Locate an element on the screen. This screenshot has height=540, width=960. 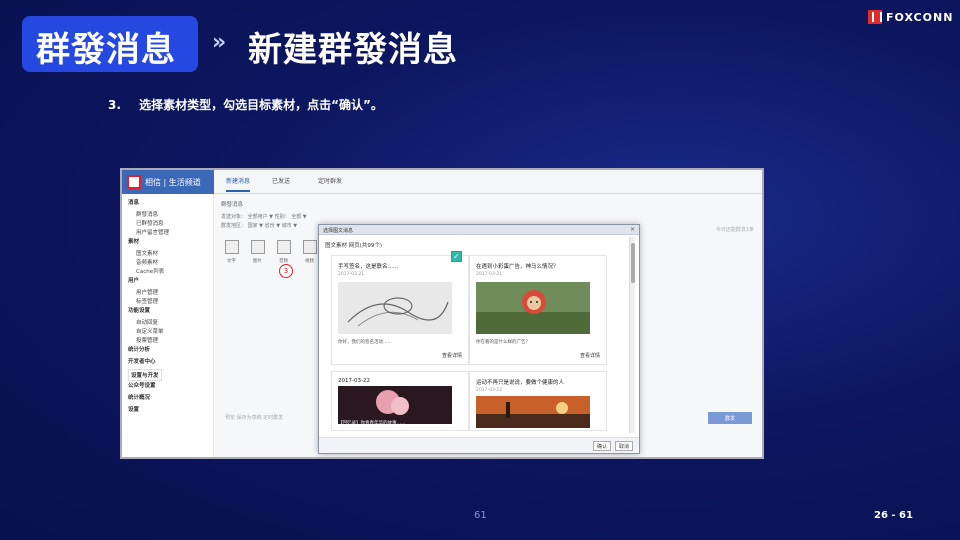
tool-label: 图片 is located at coordinates (257, 261).